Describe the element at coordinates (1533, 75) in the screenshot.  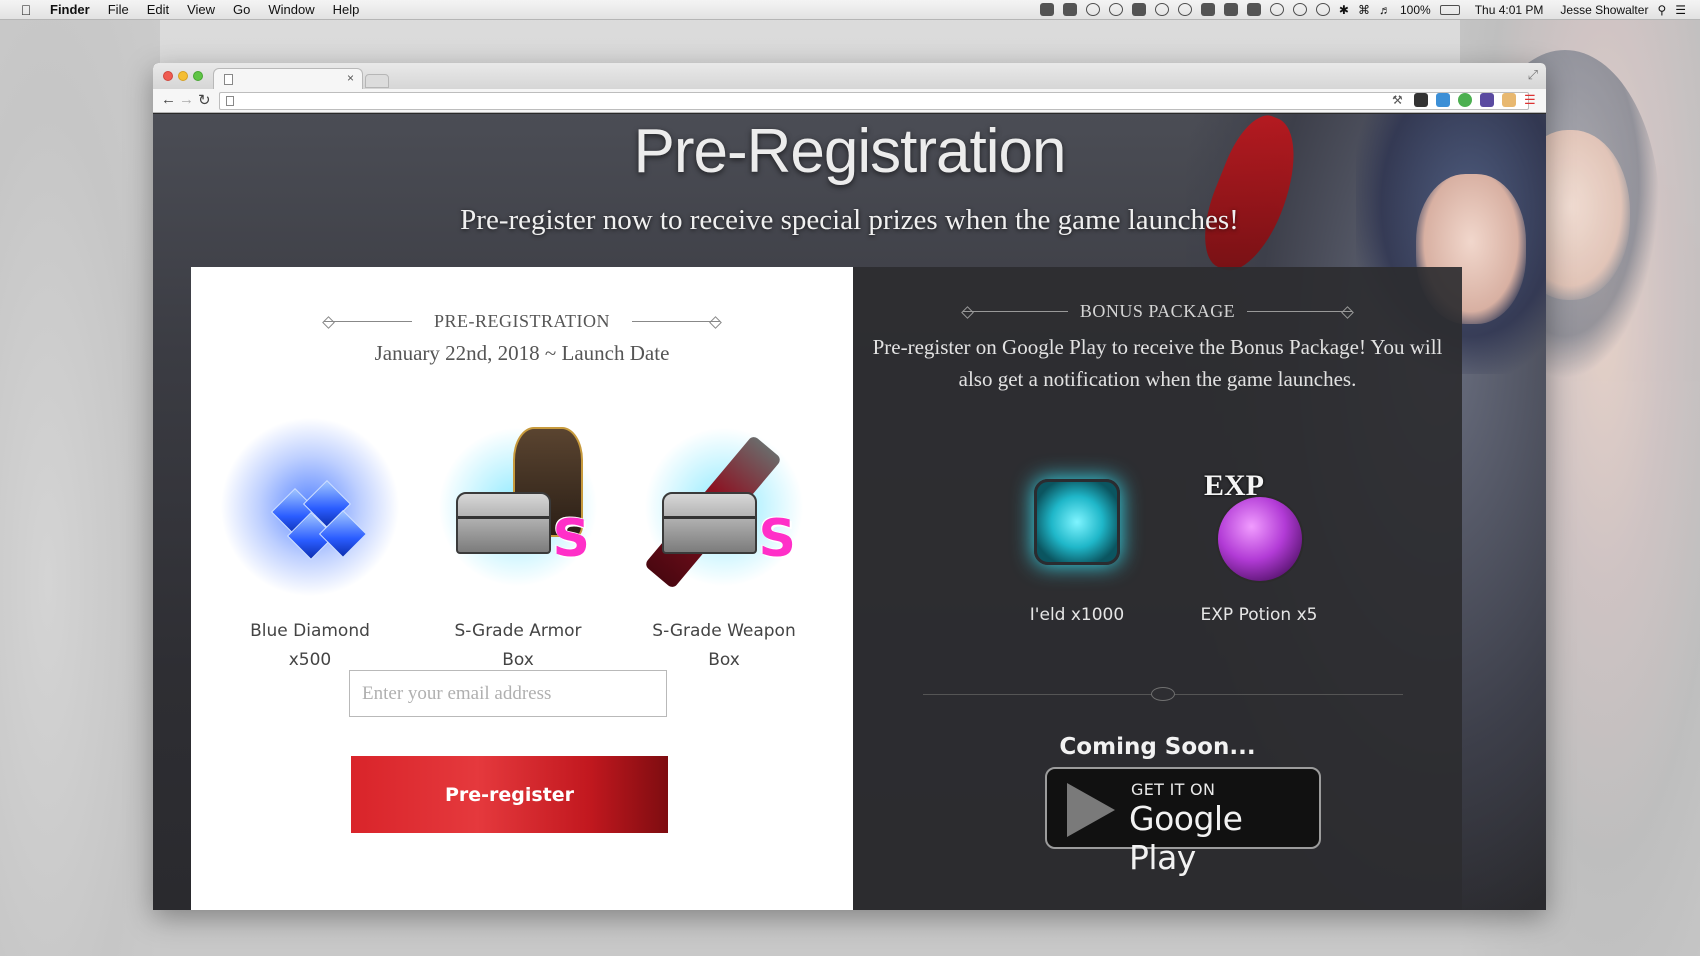
I see `fullscreen-icon: ⤢` at that location.